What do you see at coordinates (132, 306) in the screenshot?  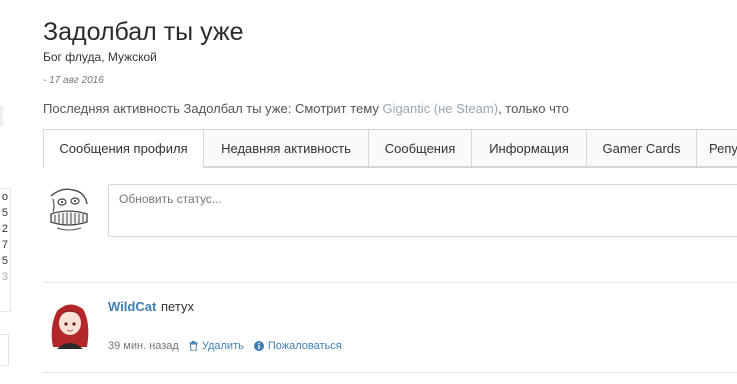 I see `post-author-link: WildCat` at bounding box center [132, 306].